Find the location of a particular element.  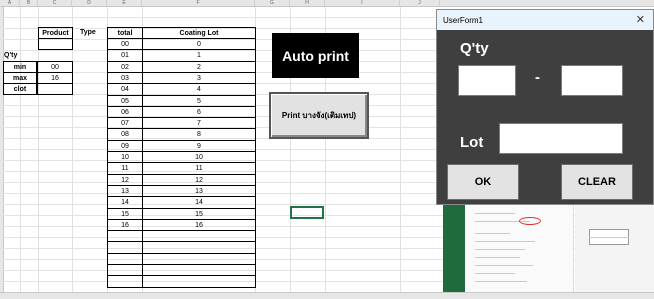

lot-input is located at coordinates (561, 138).